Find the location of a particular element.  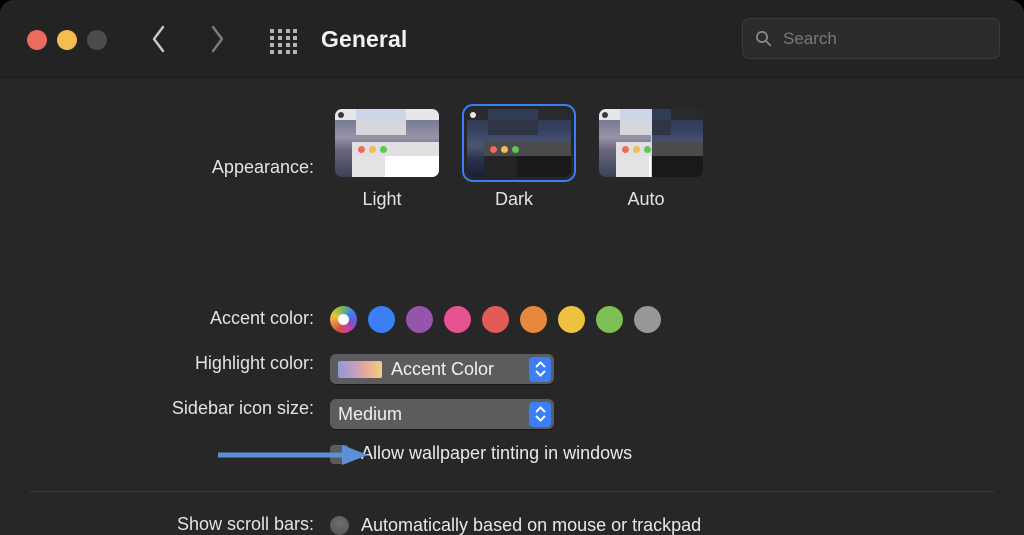

accent-color-swatches is located at coordinates (495, 319).